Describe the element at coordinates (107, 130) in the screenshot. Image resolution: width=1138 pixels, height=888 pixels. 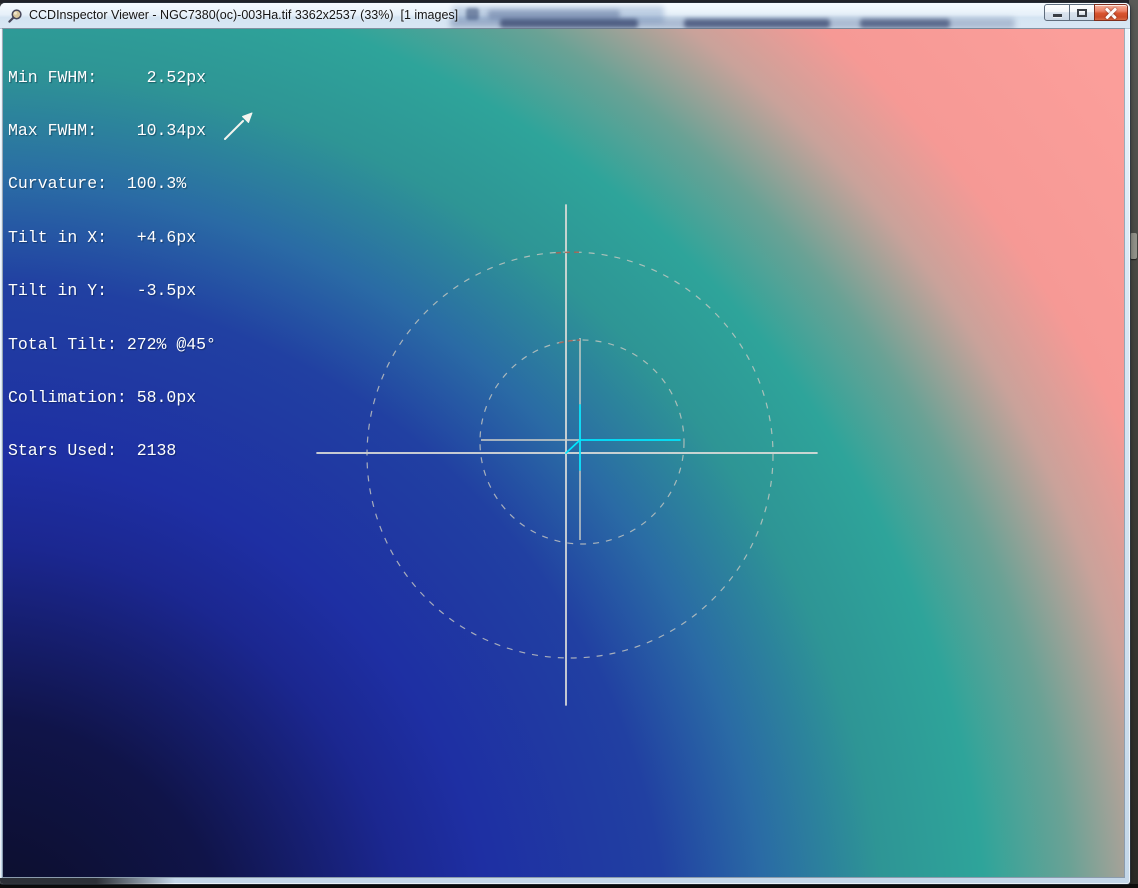
I see `stats-line: Max FWHM: 10.34px` at that location.